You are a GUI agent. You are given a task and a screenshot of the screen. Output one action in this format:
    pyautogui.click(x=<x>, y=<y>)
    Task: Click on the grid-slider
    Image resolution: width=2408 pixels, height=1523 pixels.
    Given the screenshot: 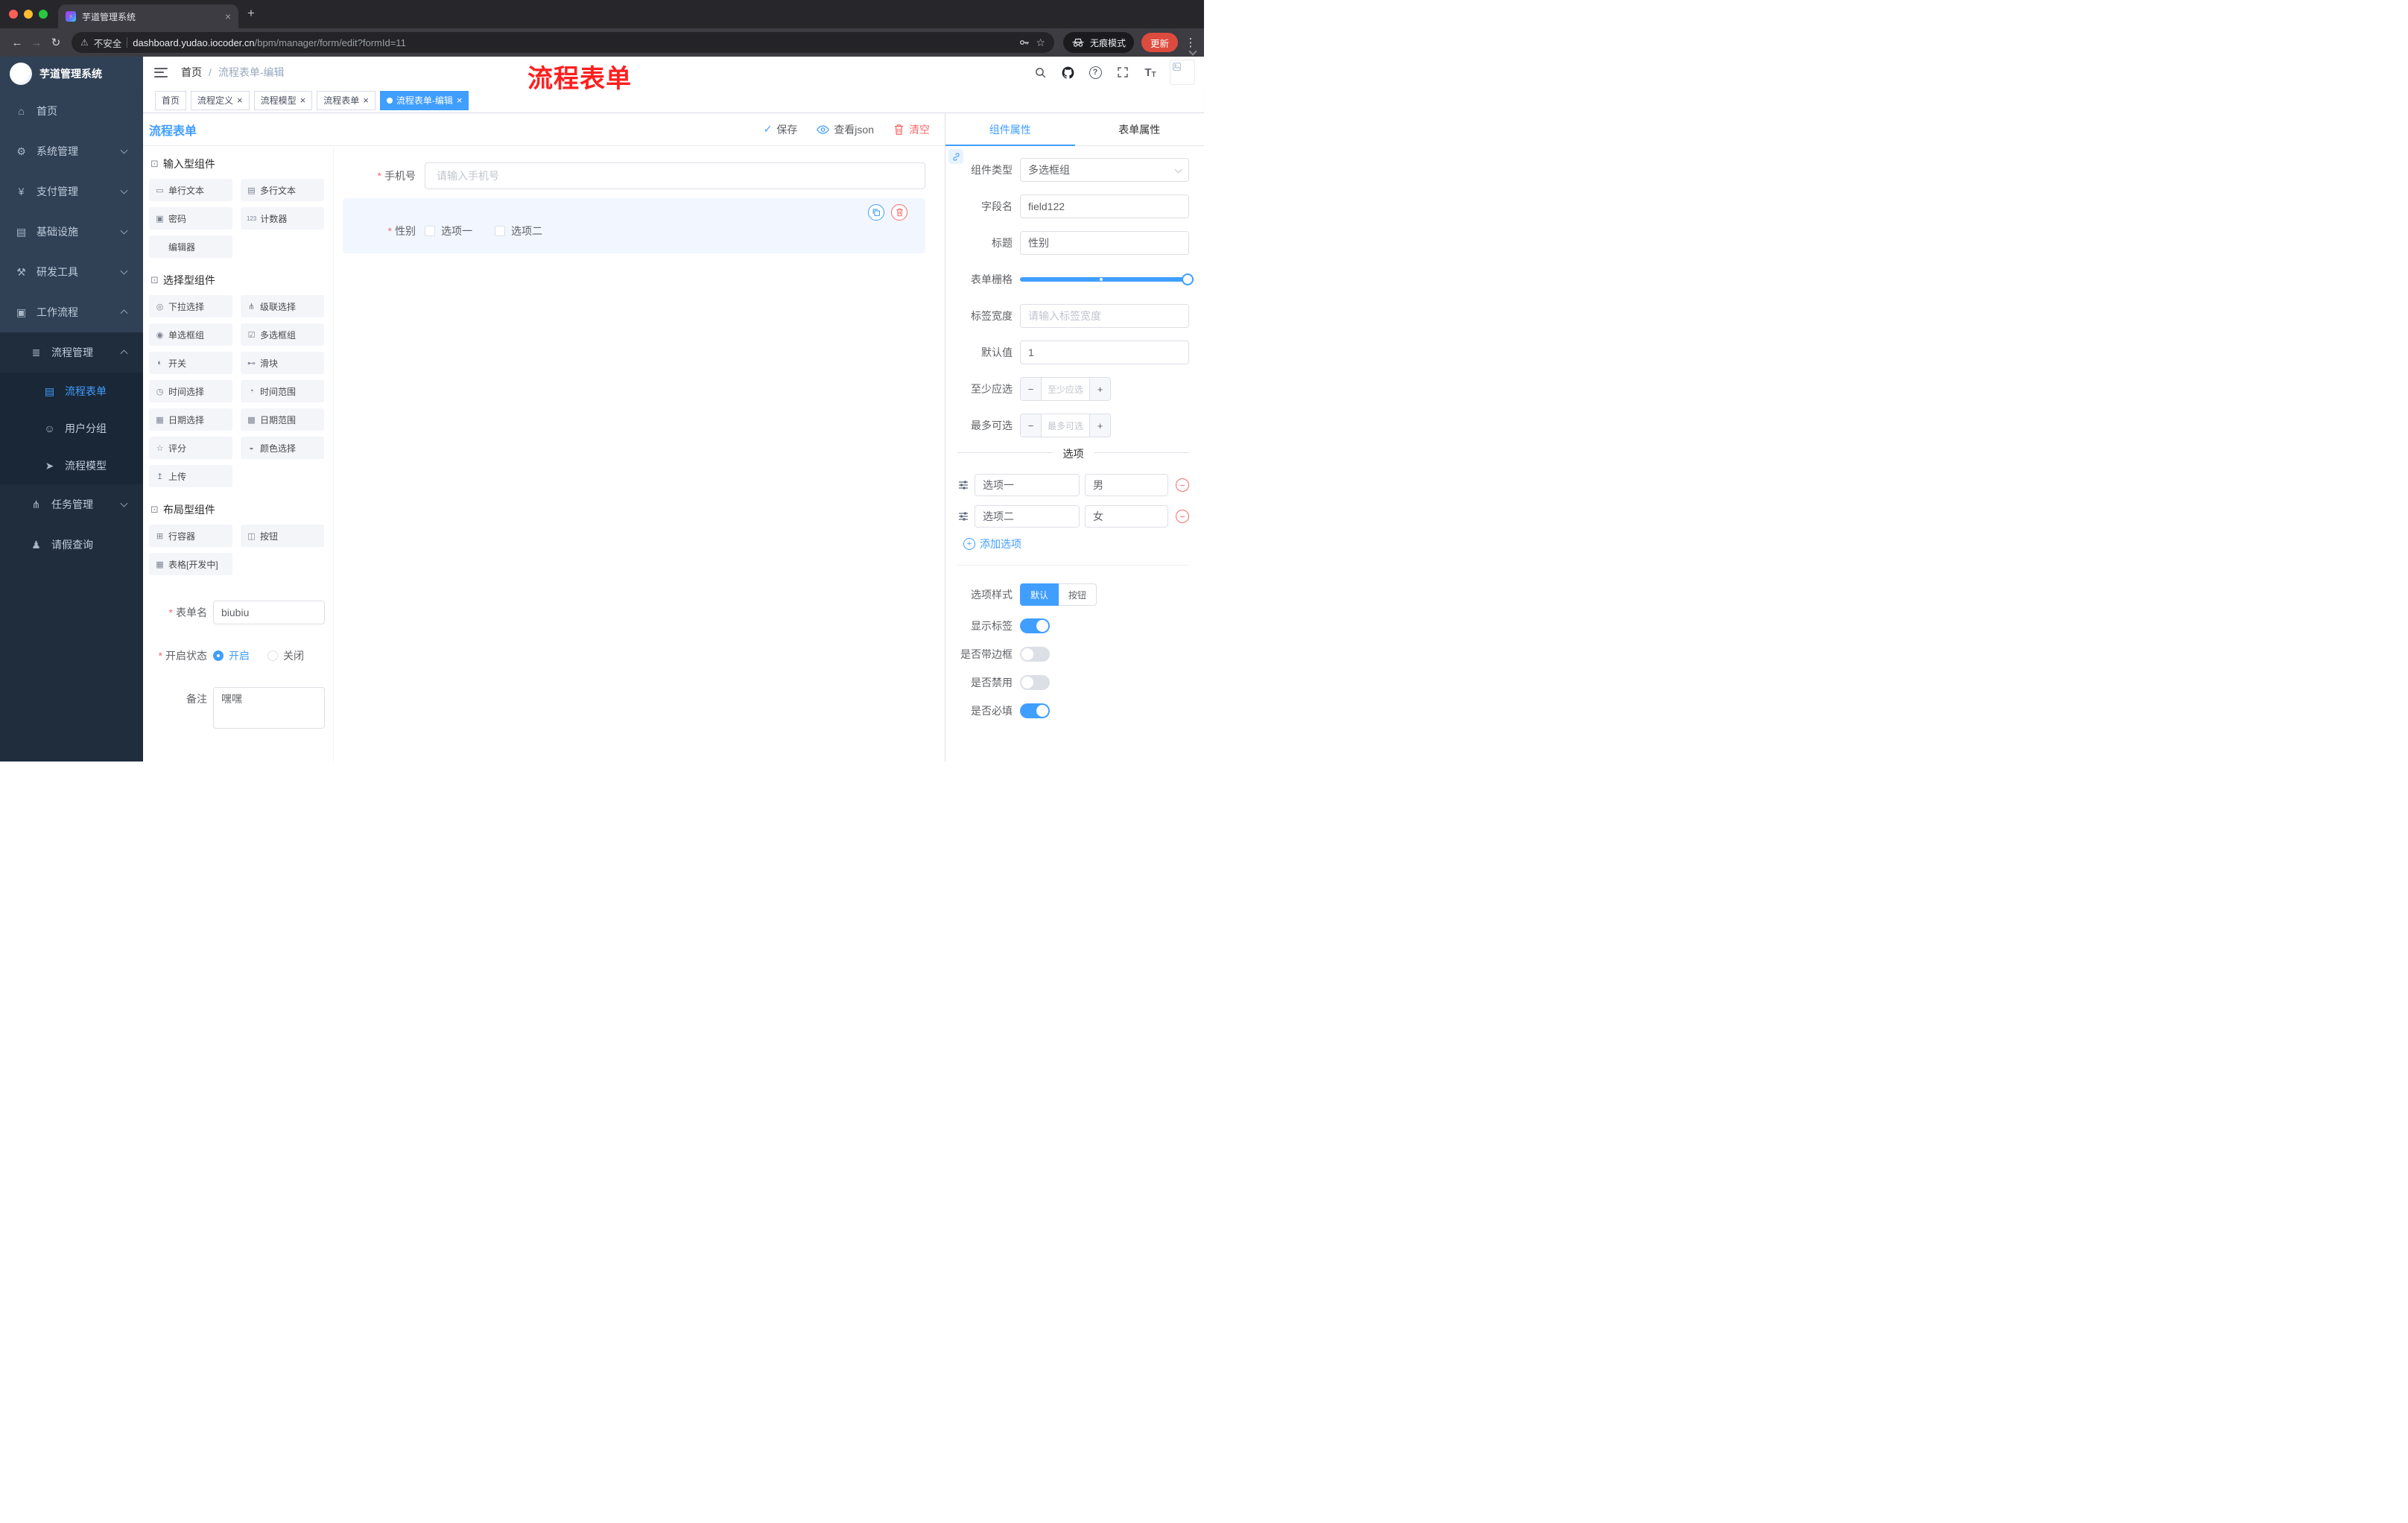 What is the action you would take?
    pyautogui.click(x=1107, y=279)
    